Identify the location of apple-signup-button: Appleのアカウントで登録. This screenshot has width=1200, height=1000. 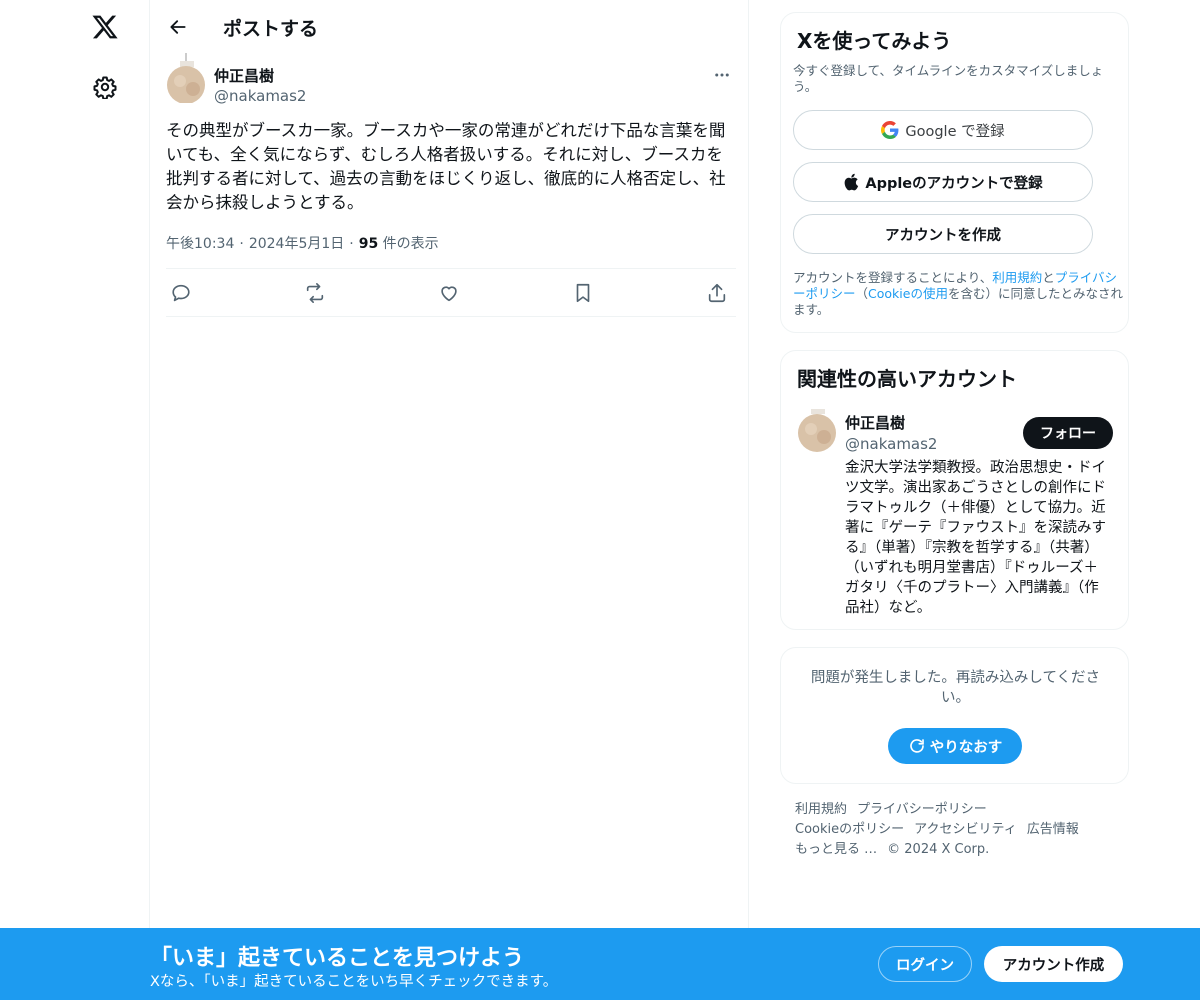
(943, 182).